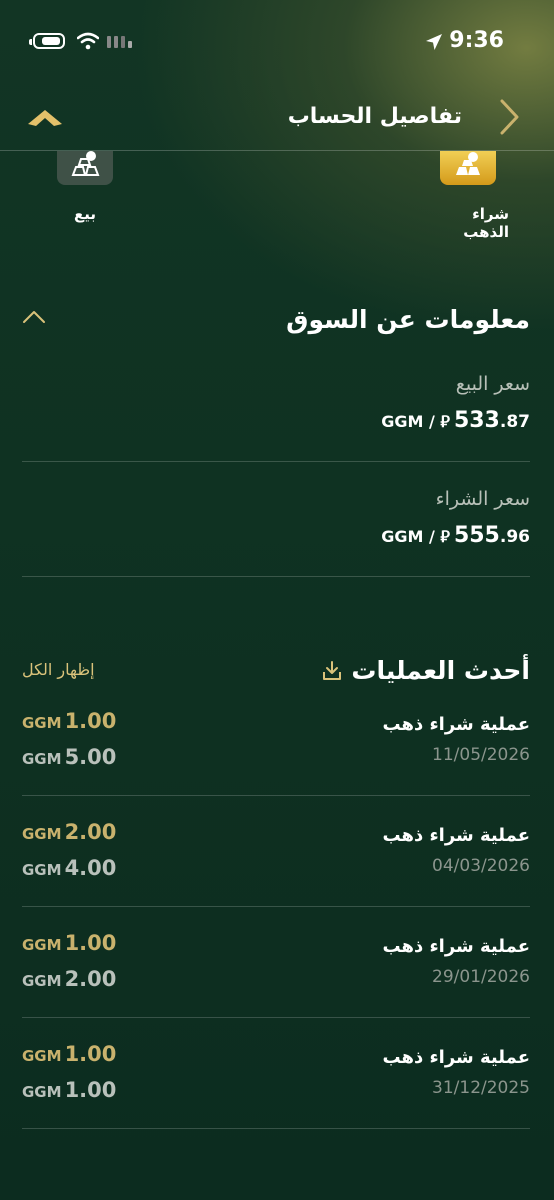 The width and height of the screenshot is (554, 1200). Describe the element at coordinates (468, 168) in the screenshot. I see `gold-bars-icon` at that location.